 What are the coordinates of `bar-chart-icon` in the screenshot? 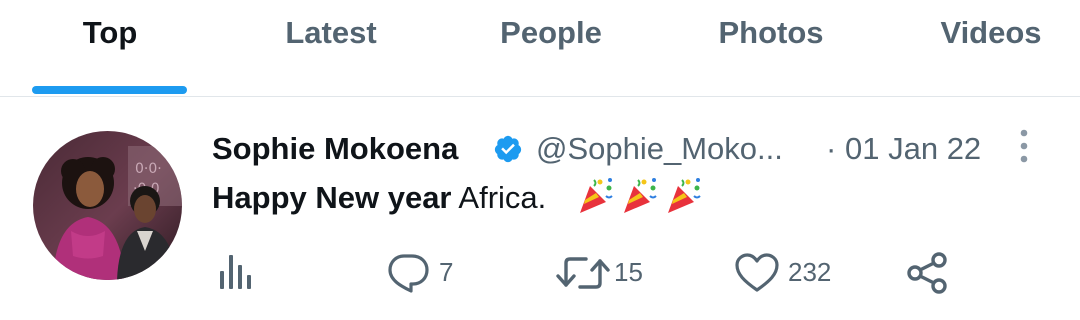 It's located at (235, 272).